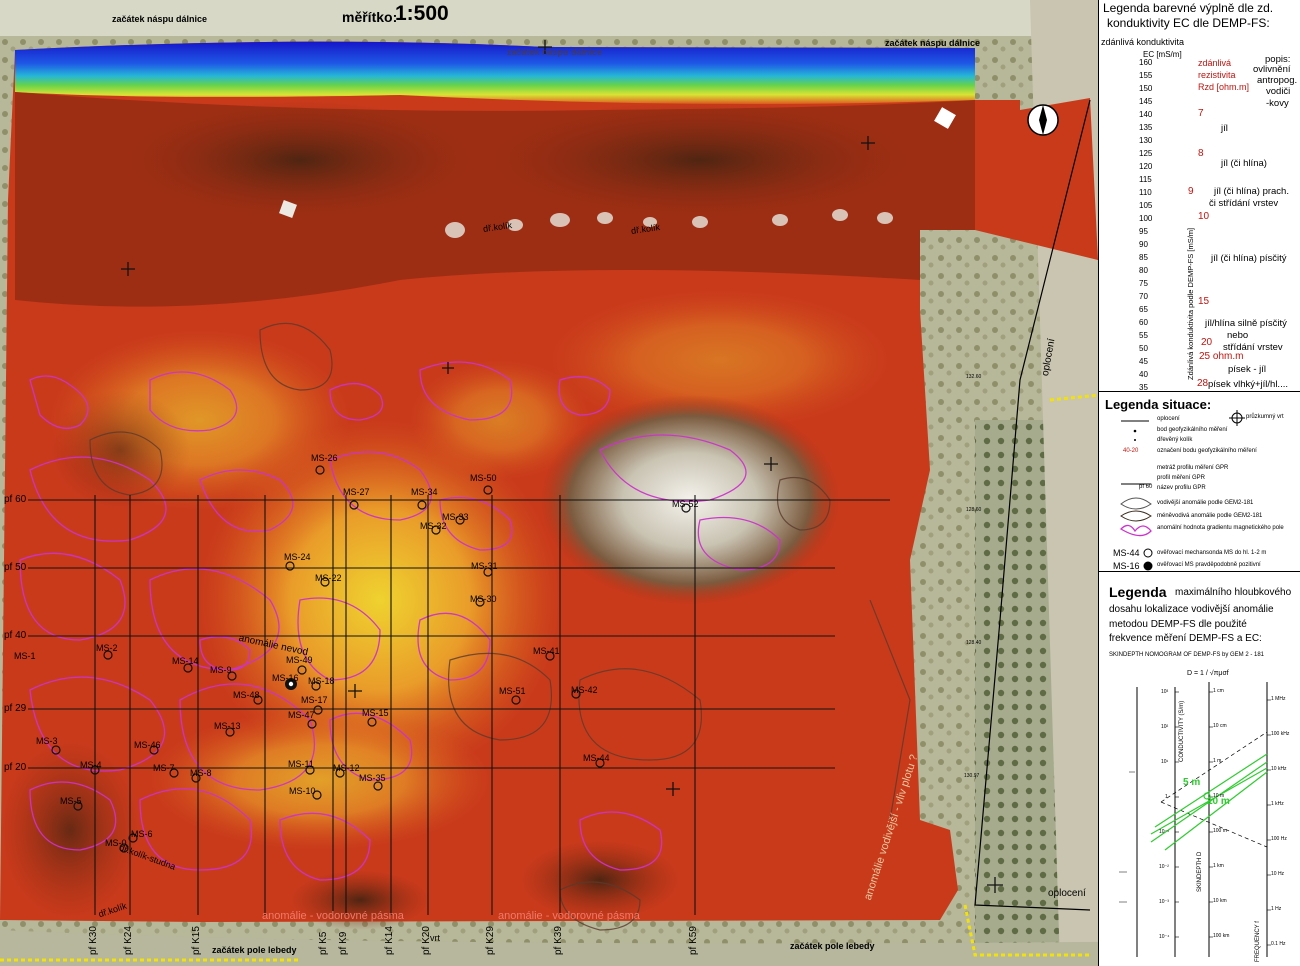 This screenshot has width=1300, height=966. What do you see at coordinates (1146, 153) in the screenshot?
I see `ec-tick: 125` at bounding box center [1146, 153].